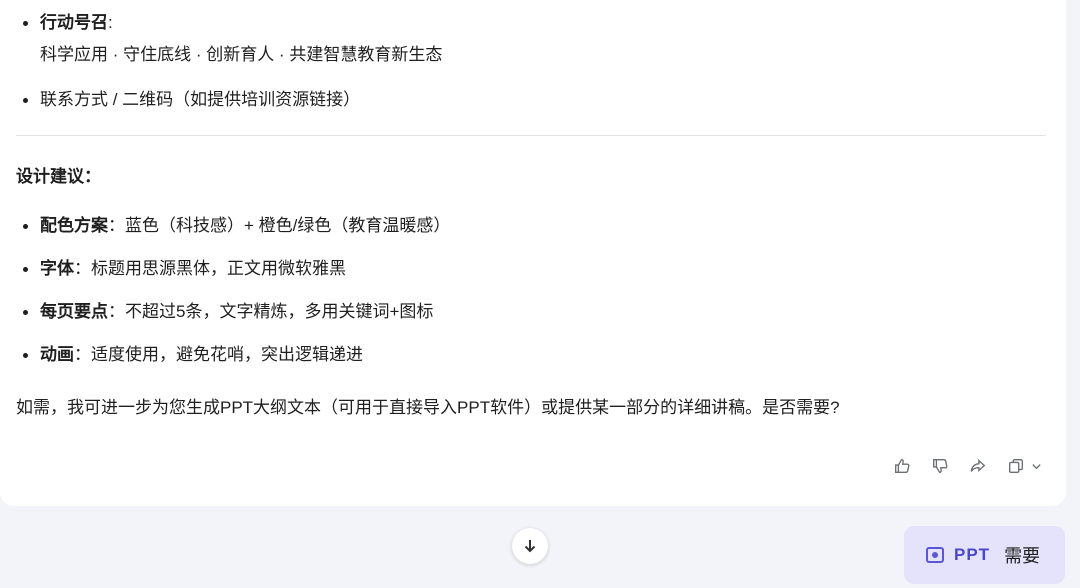 The width and height of the screenshot is (1080, 588). What do you see at coordinates (516, 365) in the screenshot?
I see `design-item-animation: 动画：适度使用，避免花哨，突出逻辑递进` at bounding box center [516, 365].